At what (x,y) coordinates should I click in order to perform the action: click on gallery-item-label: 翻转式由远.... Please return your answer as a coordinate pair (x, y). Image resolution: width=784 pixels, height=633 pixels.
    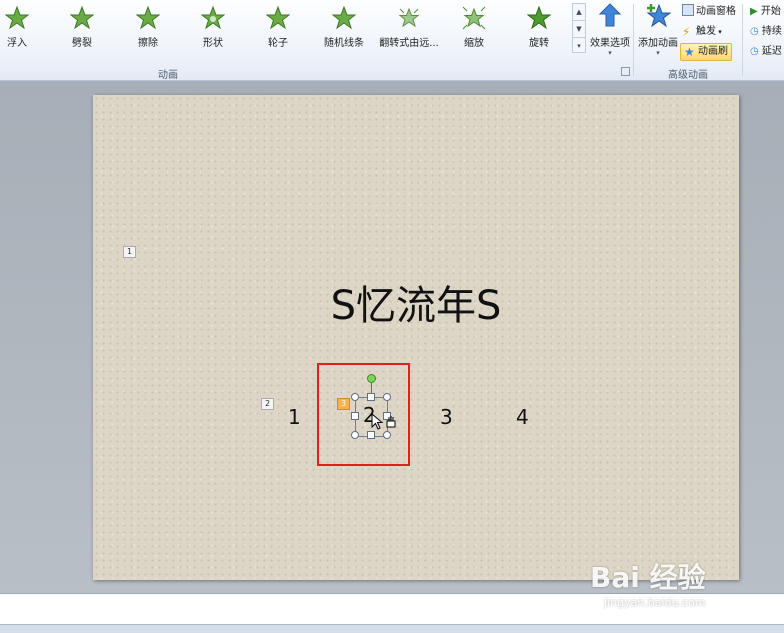
    Looking at the image, I should click on (409, 43).